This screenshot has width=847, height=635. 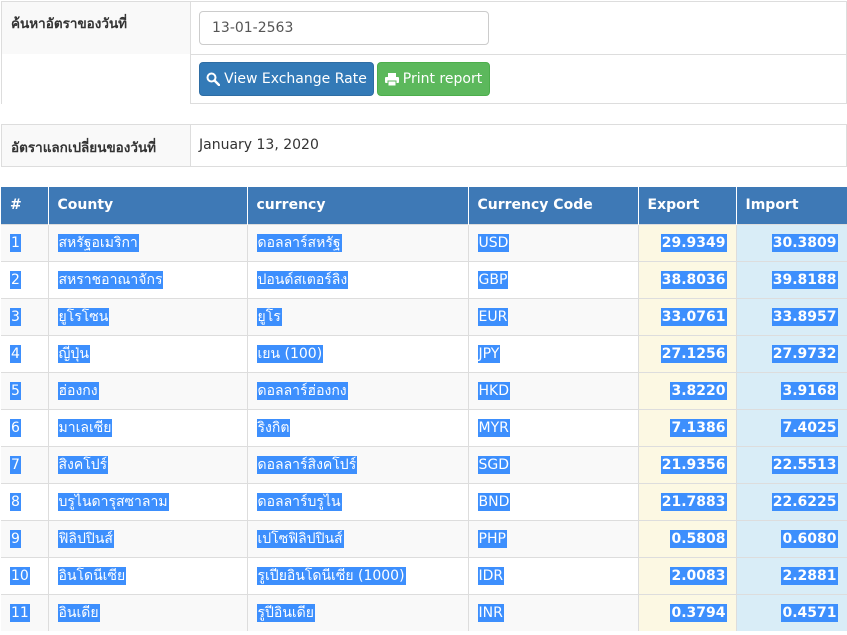 What do you see at coordinates (489, 353) in the screenshot?
I see `currency-code: JPY` at bounding box center [489, 353].